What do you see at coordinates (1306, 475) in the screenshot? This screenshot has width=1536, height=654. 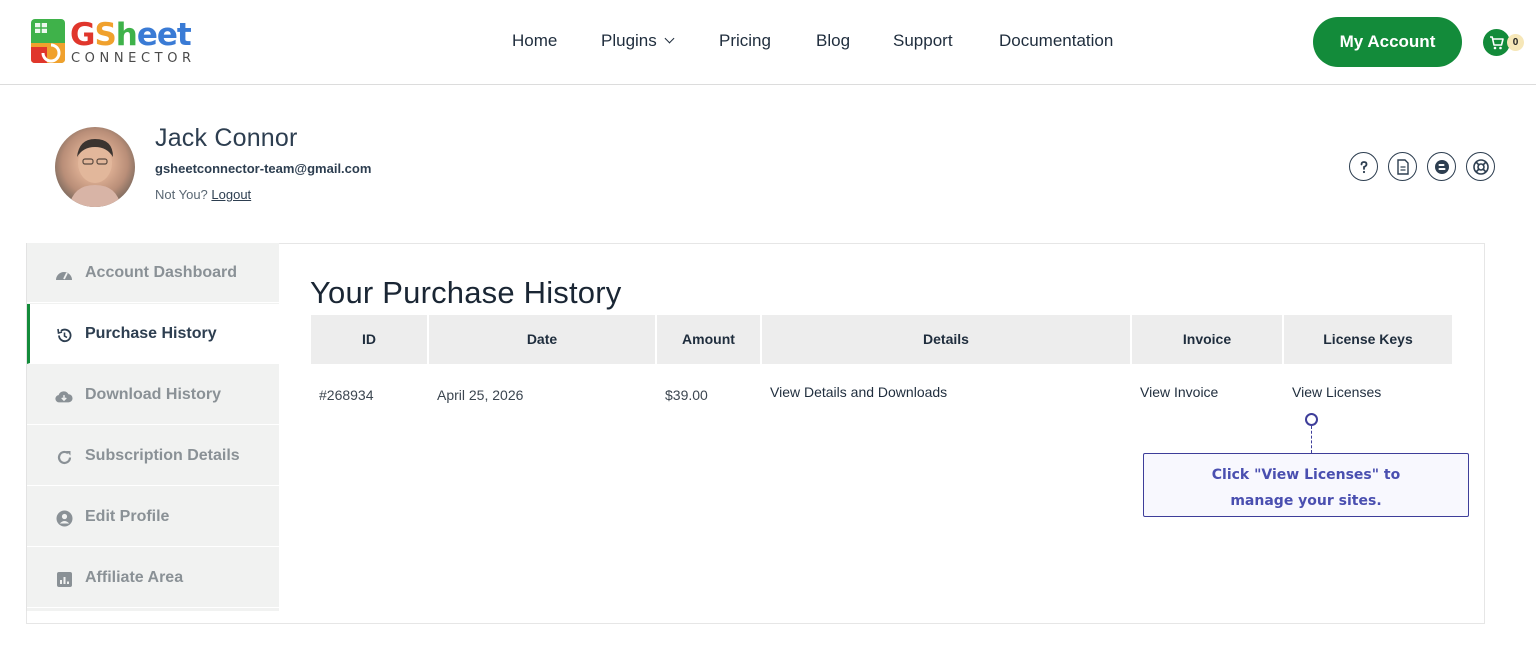 I see `tooltip-line-1: Click "View Licenses" to` at bounding box center [1306, 475].